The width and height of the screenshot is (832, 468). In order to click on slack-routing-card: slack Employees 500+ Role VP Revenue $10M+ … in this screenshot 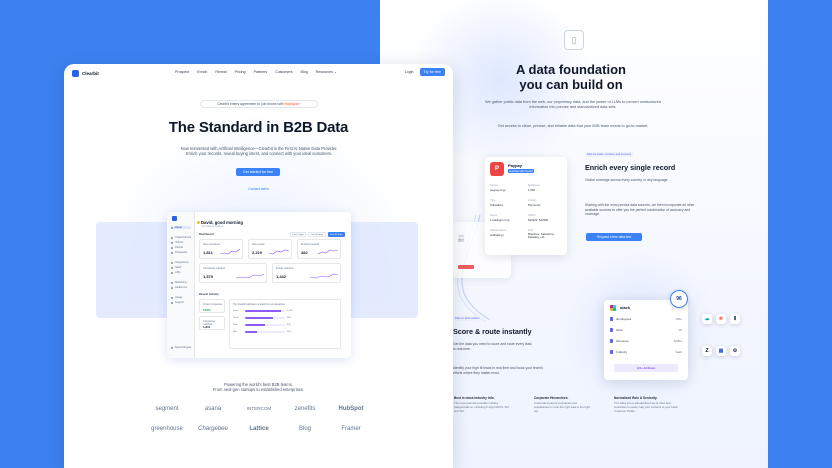, I will do `click(646, 340)`.